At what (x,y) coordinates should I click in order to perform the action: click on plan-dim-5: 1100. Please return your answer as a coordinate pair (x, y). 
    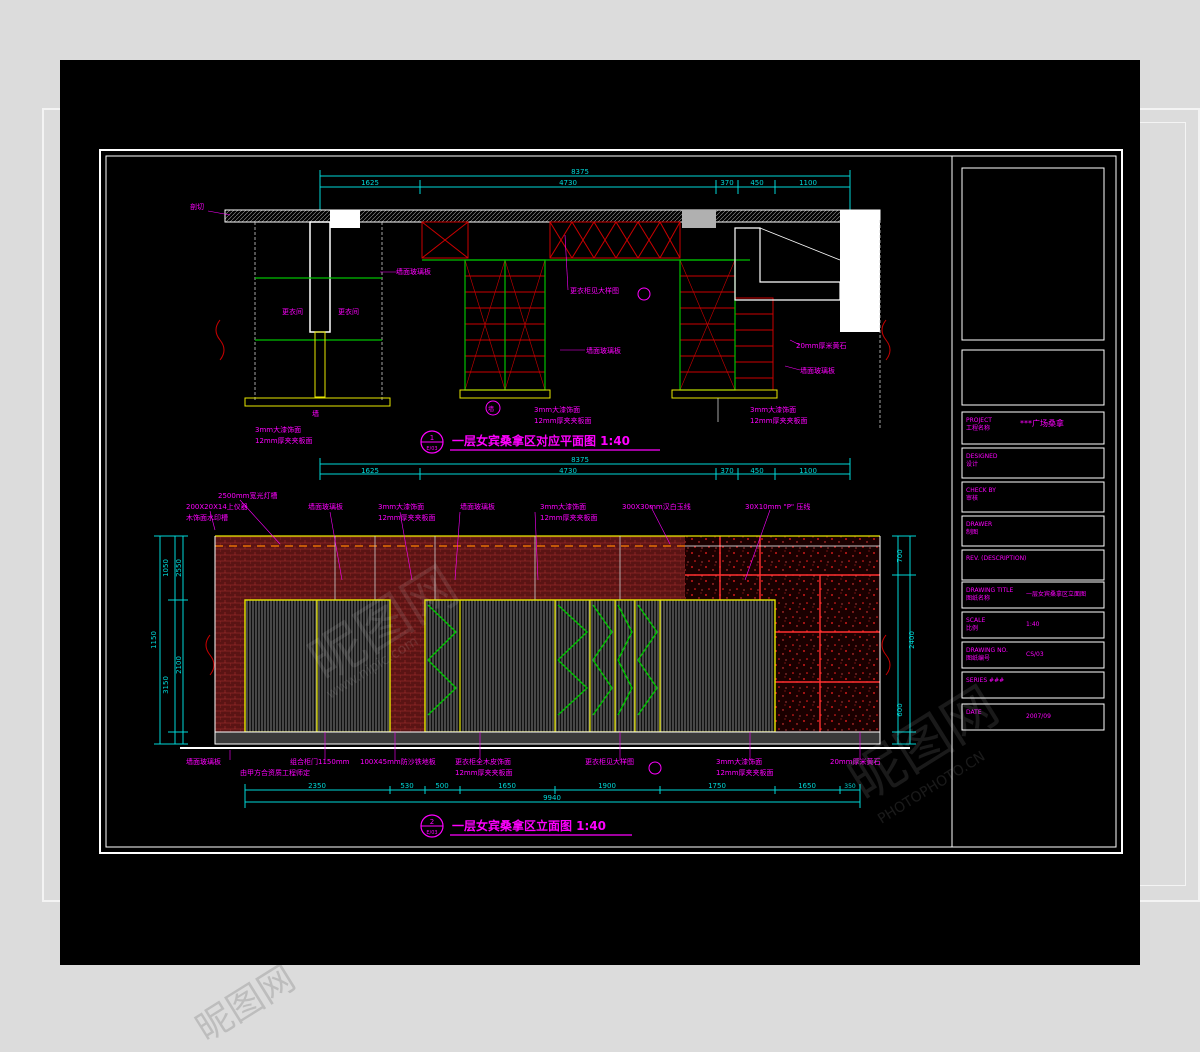
    Looking at the image, I should click on (808, 183).